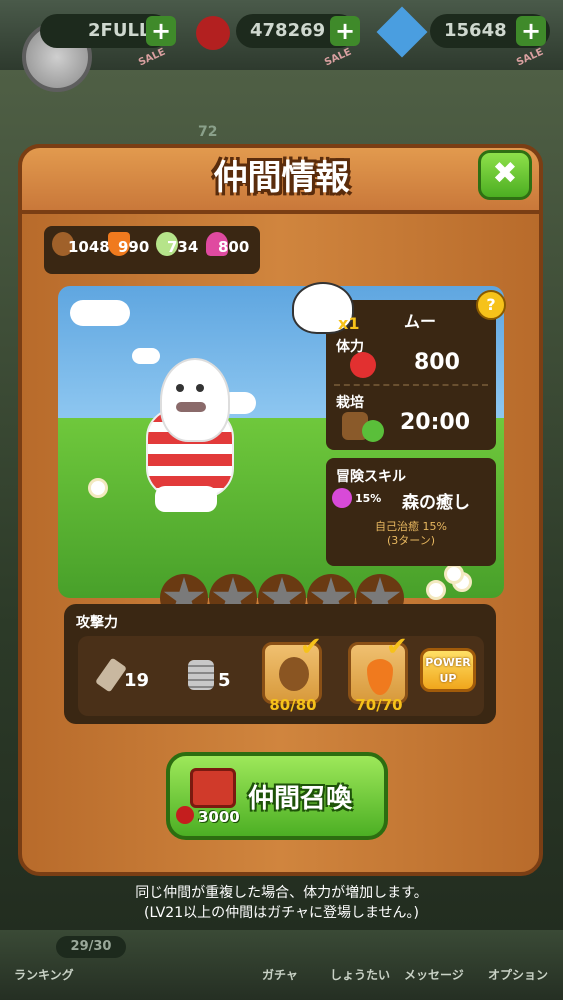 The height and width of the screenshot is (1000, 563). Describe the element at coordinates (300, 799) in the screenshot. I see `summon-label: 仲間召喚` at that location.